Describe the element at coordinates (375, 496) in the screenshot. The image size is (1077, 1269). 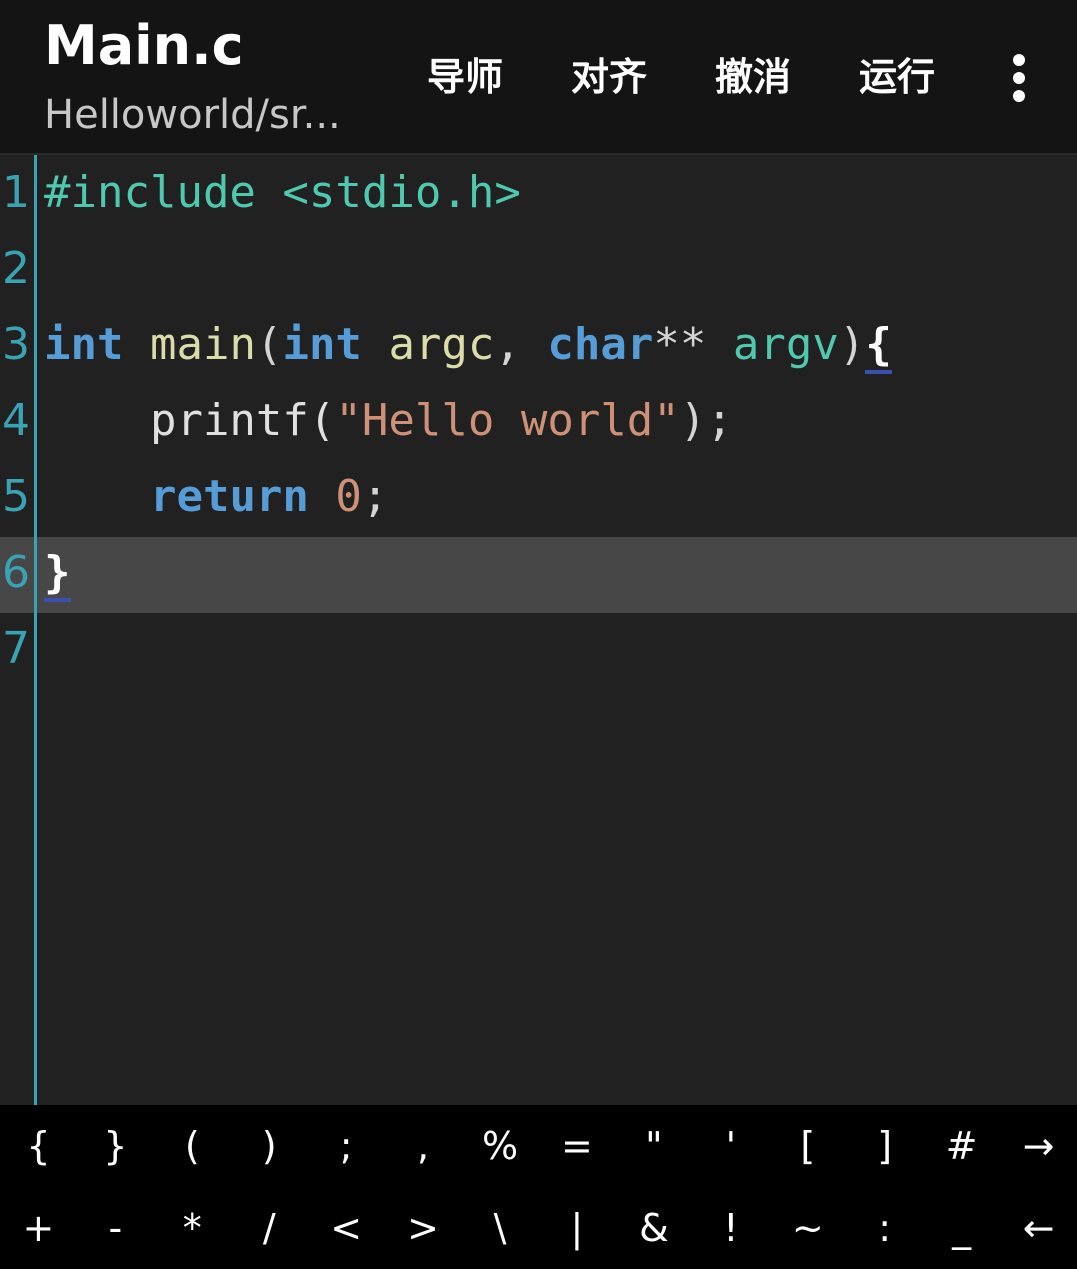
I see `code-token: ;` at that location.